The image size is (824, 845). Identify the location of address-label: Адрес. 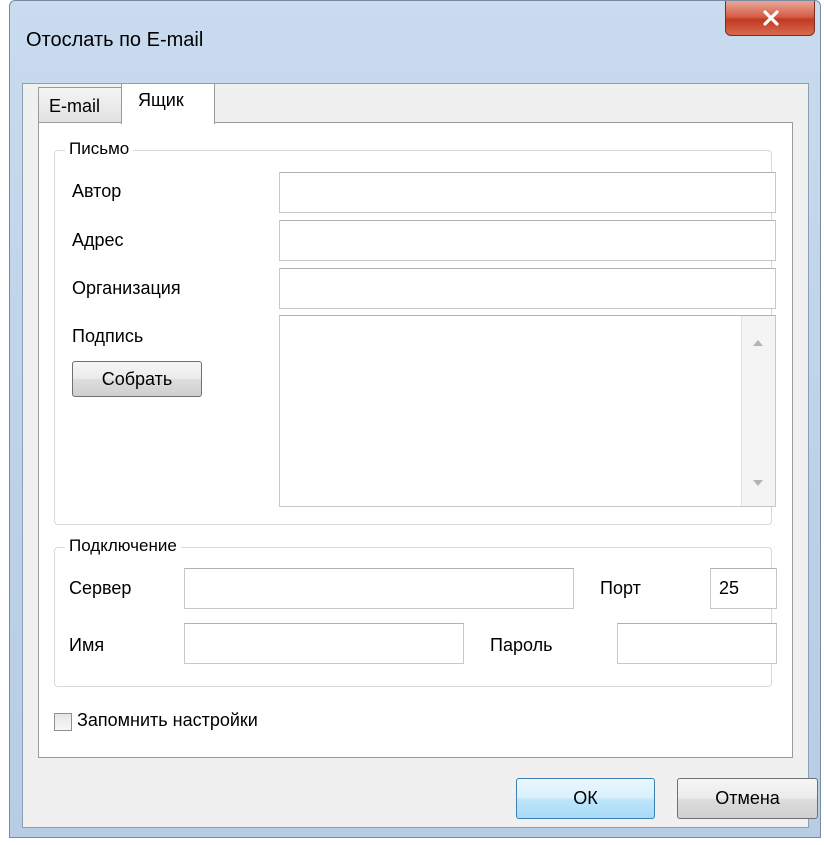
(98, 240).